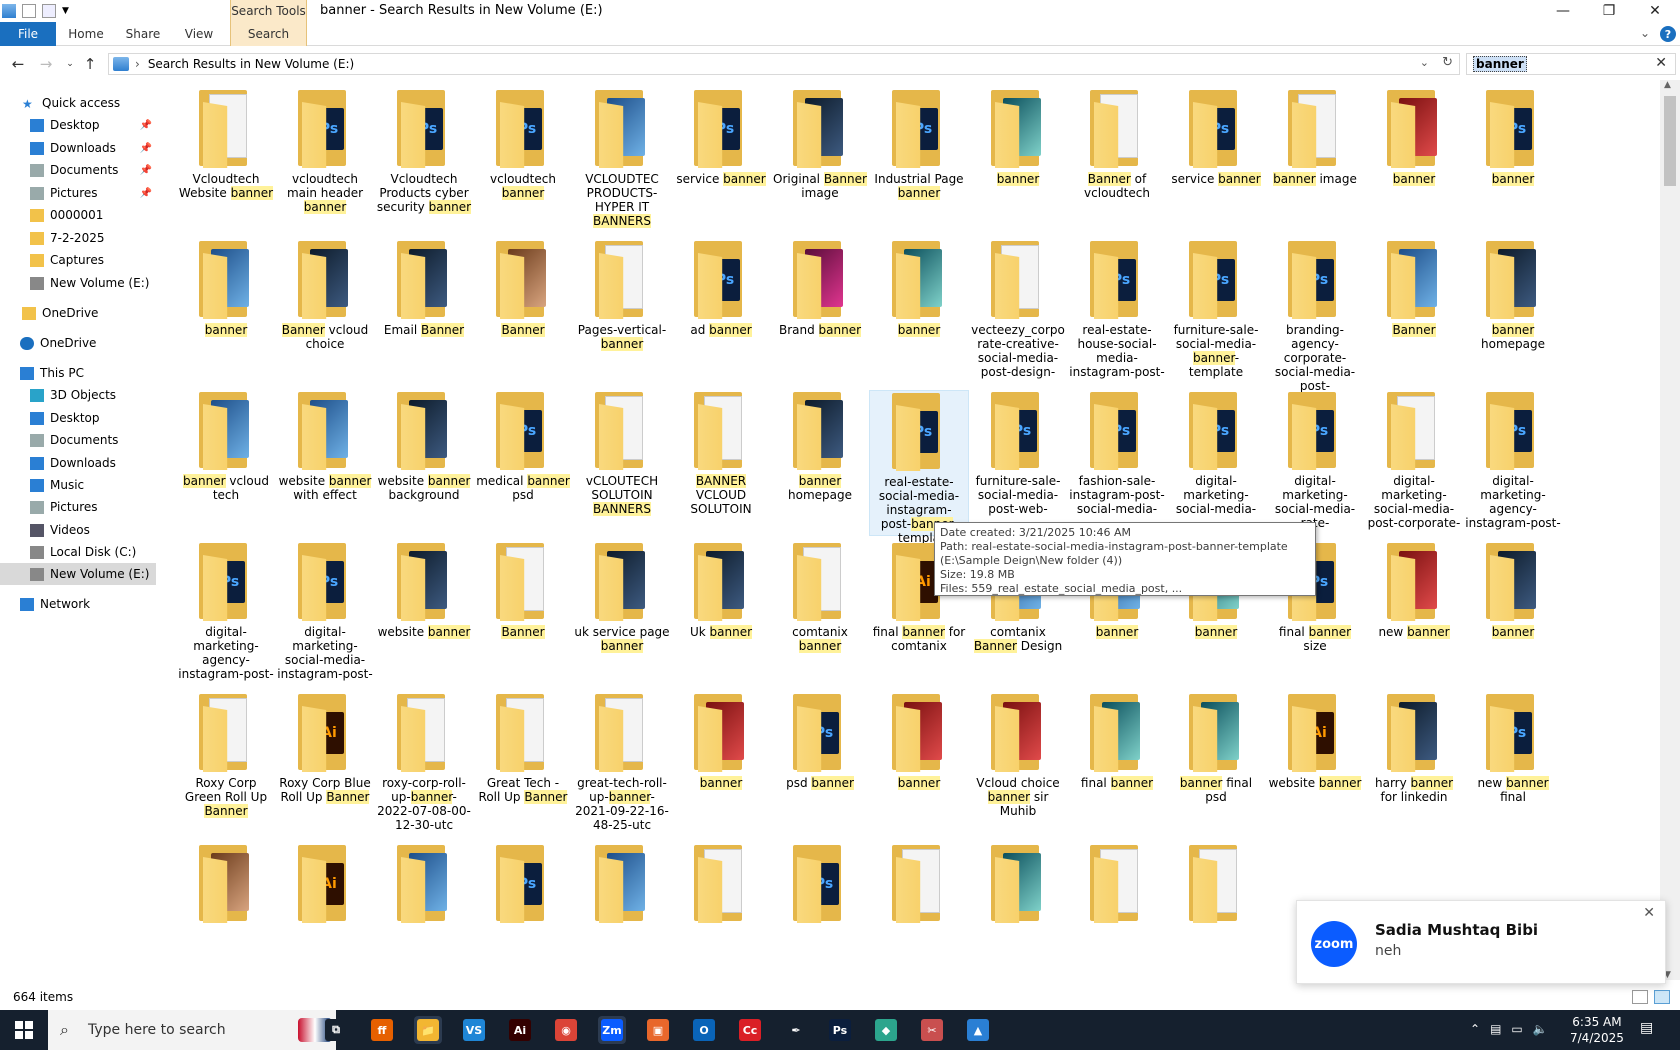  What do you see at coordinates (820, 915) in the screenshot?
I see `folder-tile: Ps` at bounding box center [820, 915].